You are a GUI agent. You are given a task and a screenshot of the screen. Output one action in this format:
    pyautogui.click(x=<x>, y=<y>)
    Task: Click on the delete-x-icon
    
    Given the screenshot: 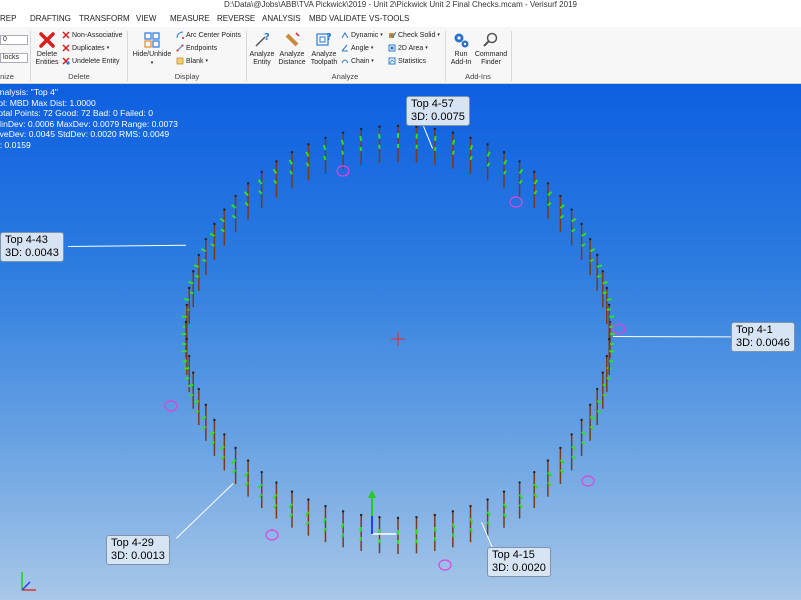 What is the action you would take?
    pyautogui.click(x=47, y=40)
    